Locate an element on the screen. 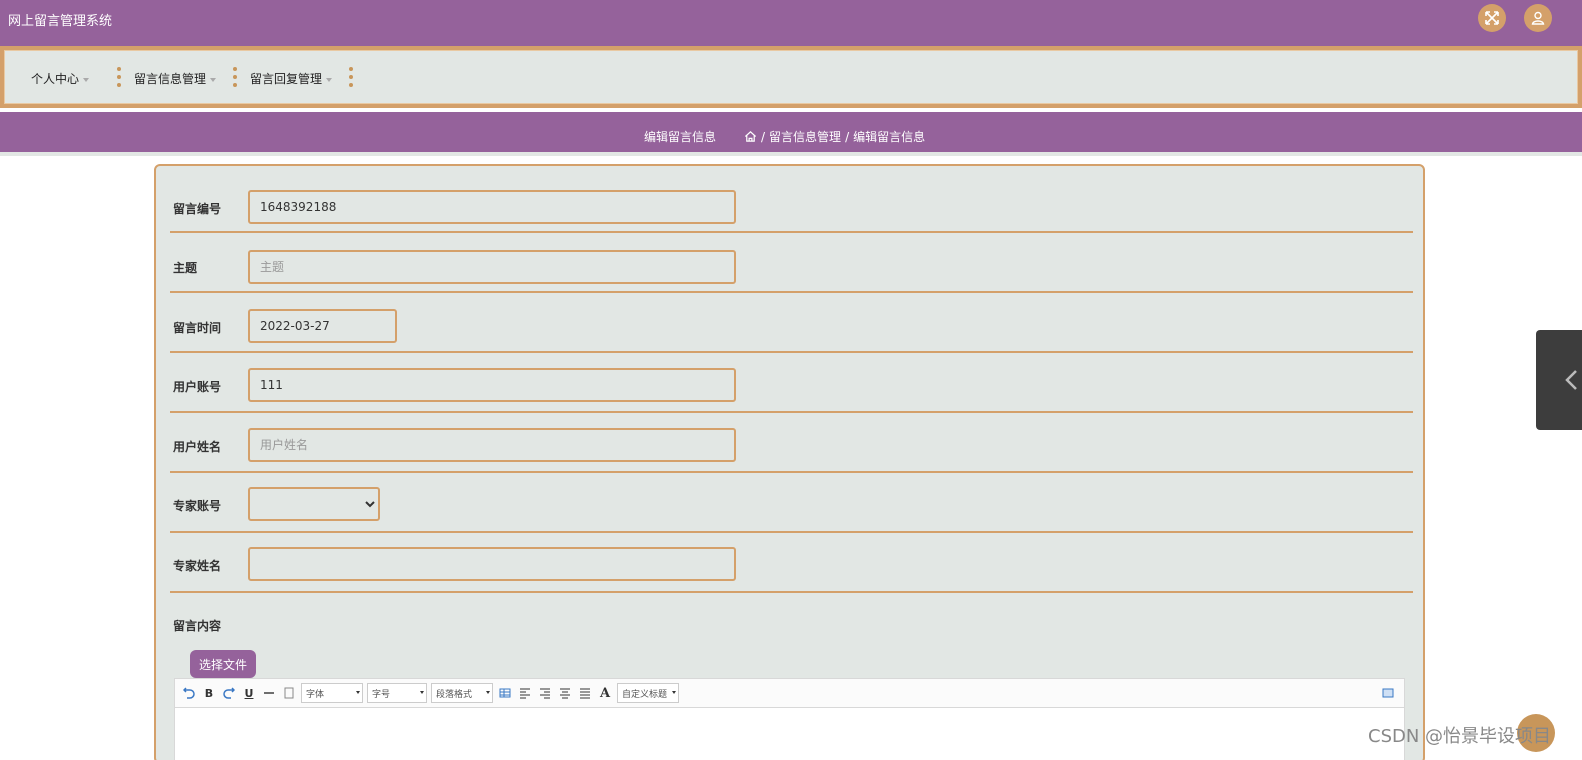 Image resolution: width=1582 pixels, height=760 pixels. fullscreen-button is located at coordinates (1492, 18).